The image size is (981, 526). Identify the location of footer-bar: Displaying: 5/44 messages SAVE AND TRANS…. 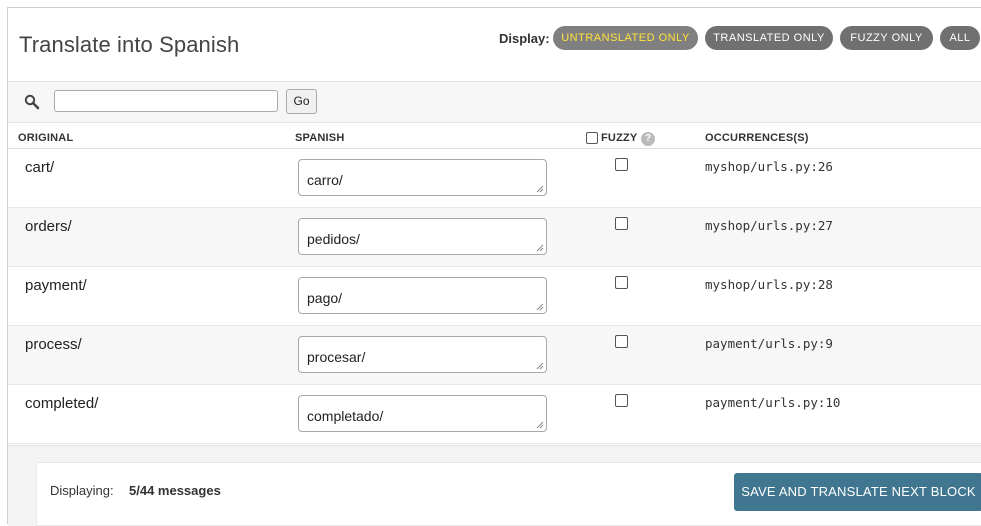
(508, 494).